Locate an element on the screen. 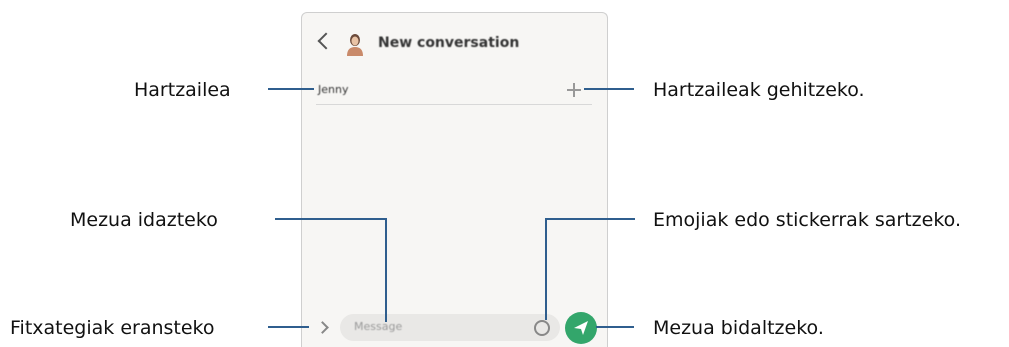  send-arrow-icon is located at coordinates (581, 328).